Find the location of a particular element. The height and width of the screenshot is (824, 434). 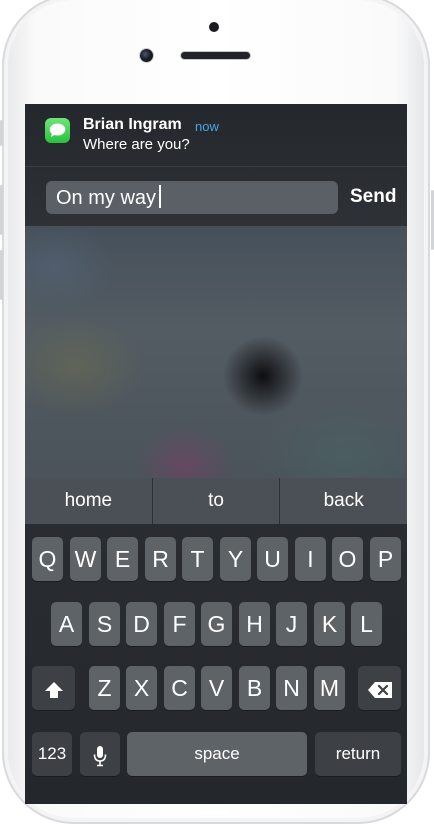

key-b: B is located at coordinates (254, 688).